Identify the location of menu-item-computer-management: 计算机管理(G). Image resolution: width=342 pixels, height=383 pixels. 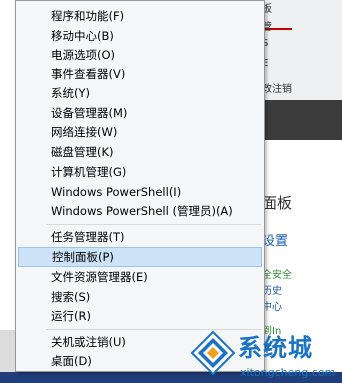
(140, 172).